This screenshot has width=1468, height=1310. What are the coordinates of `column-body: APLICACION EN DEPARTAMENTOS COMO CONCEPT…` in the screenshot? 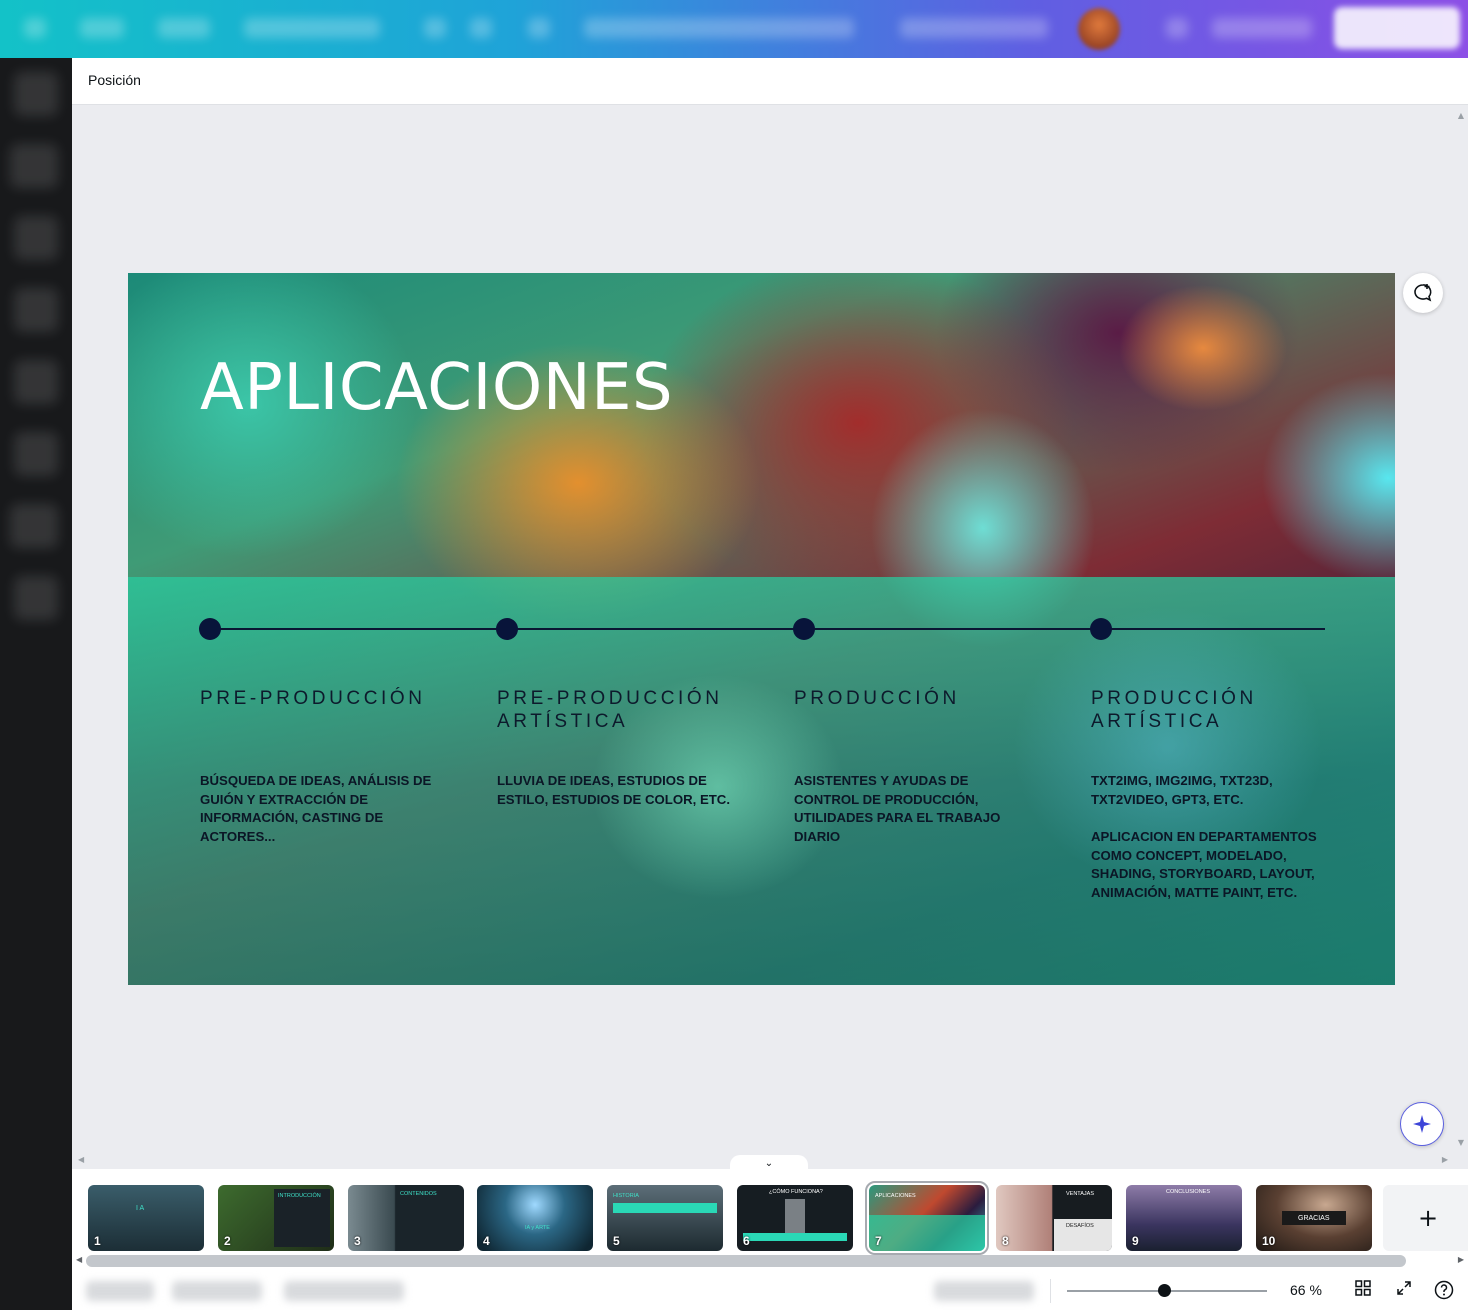 It's located at (1211, 865).